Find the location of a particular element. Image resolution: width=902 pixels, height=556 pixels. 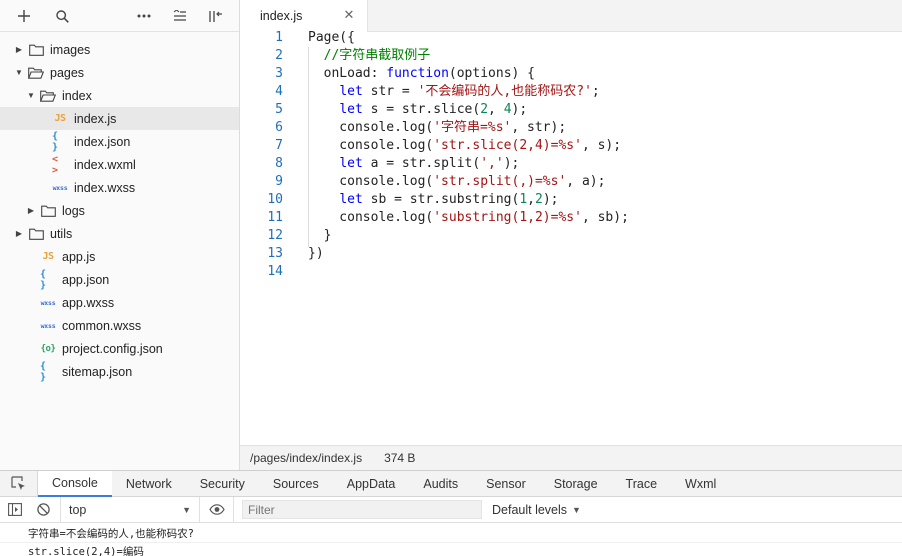

code-line: 8 let a = str.split(','); is located at coordinates (571, 164).